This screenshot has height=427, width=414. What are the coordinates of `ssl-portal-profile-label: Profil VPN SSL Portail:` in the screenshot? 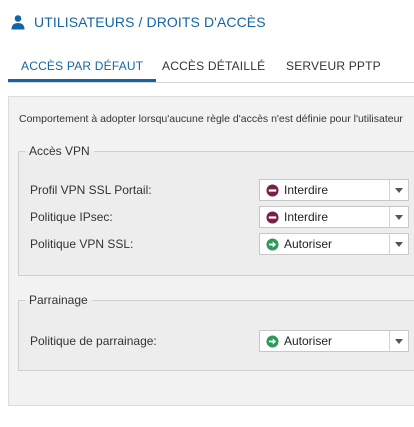 It's located at (91, 190).